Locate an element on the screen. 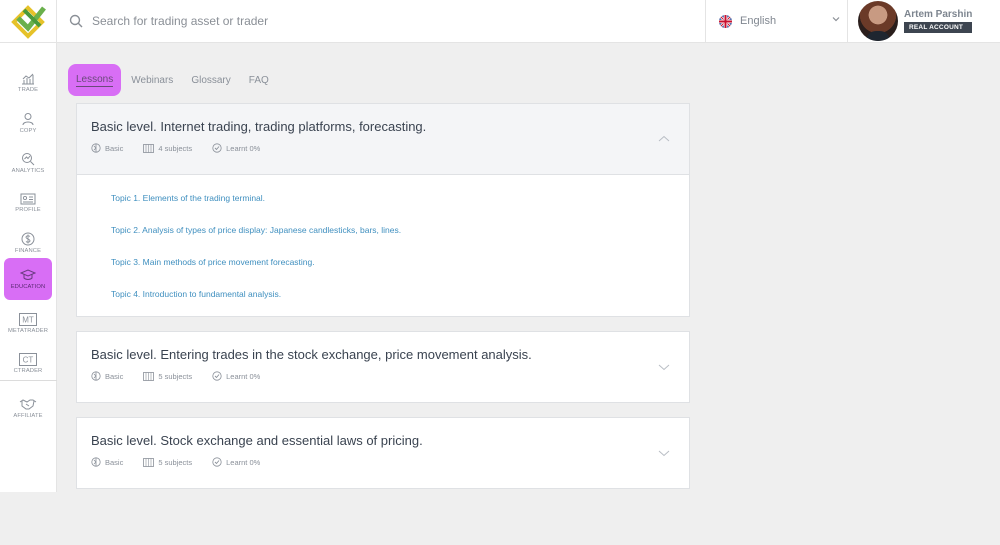  language-label: English is located at coordinates (758, 21).